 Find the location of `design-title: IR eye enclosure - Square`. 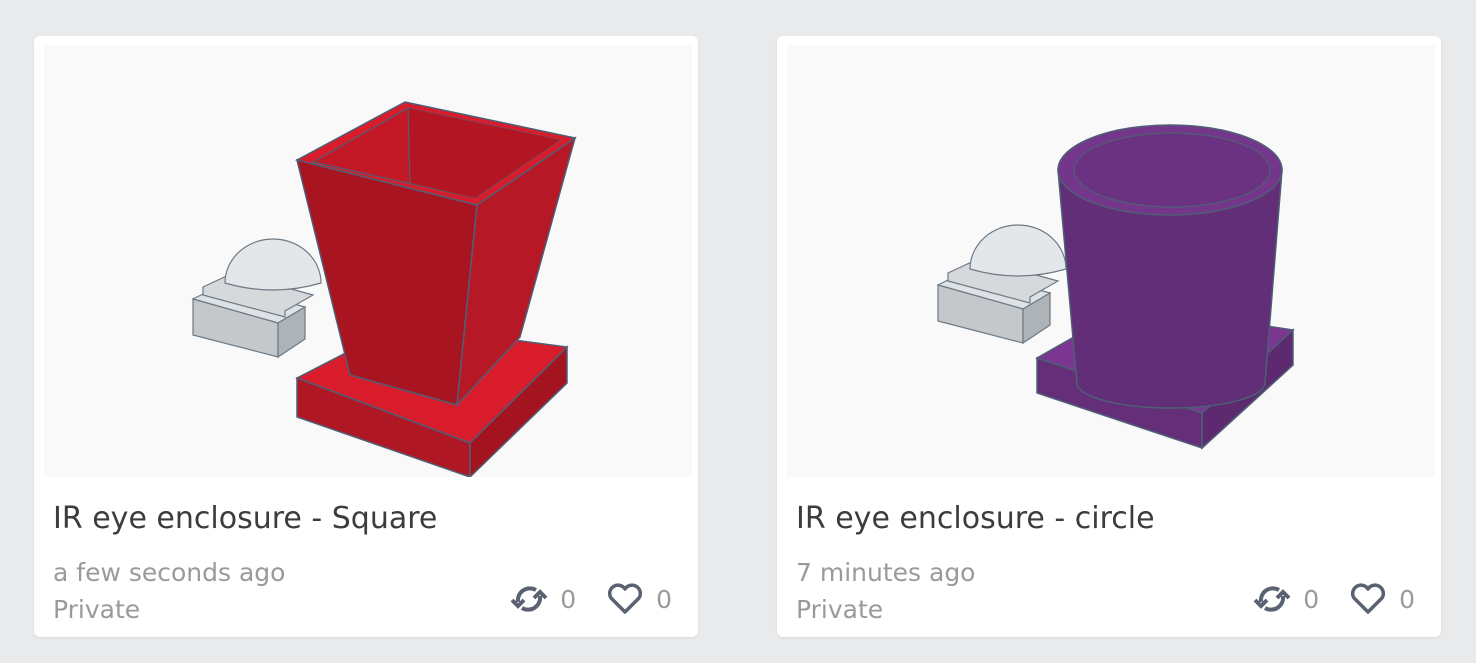

design-title: IR eye enclosure - Square is located at coordinates (245, 518).